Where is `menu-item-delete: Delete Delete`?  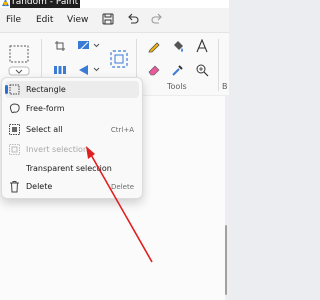
menu-item-delete: Delete Delete is located at coordinates (72, 186).